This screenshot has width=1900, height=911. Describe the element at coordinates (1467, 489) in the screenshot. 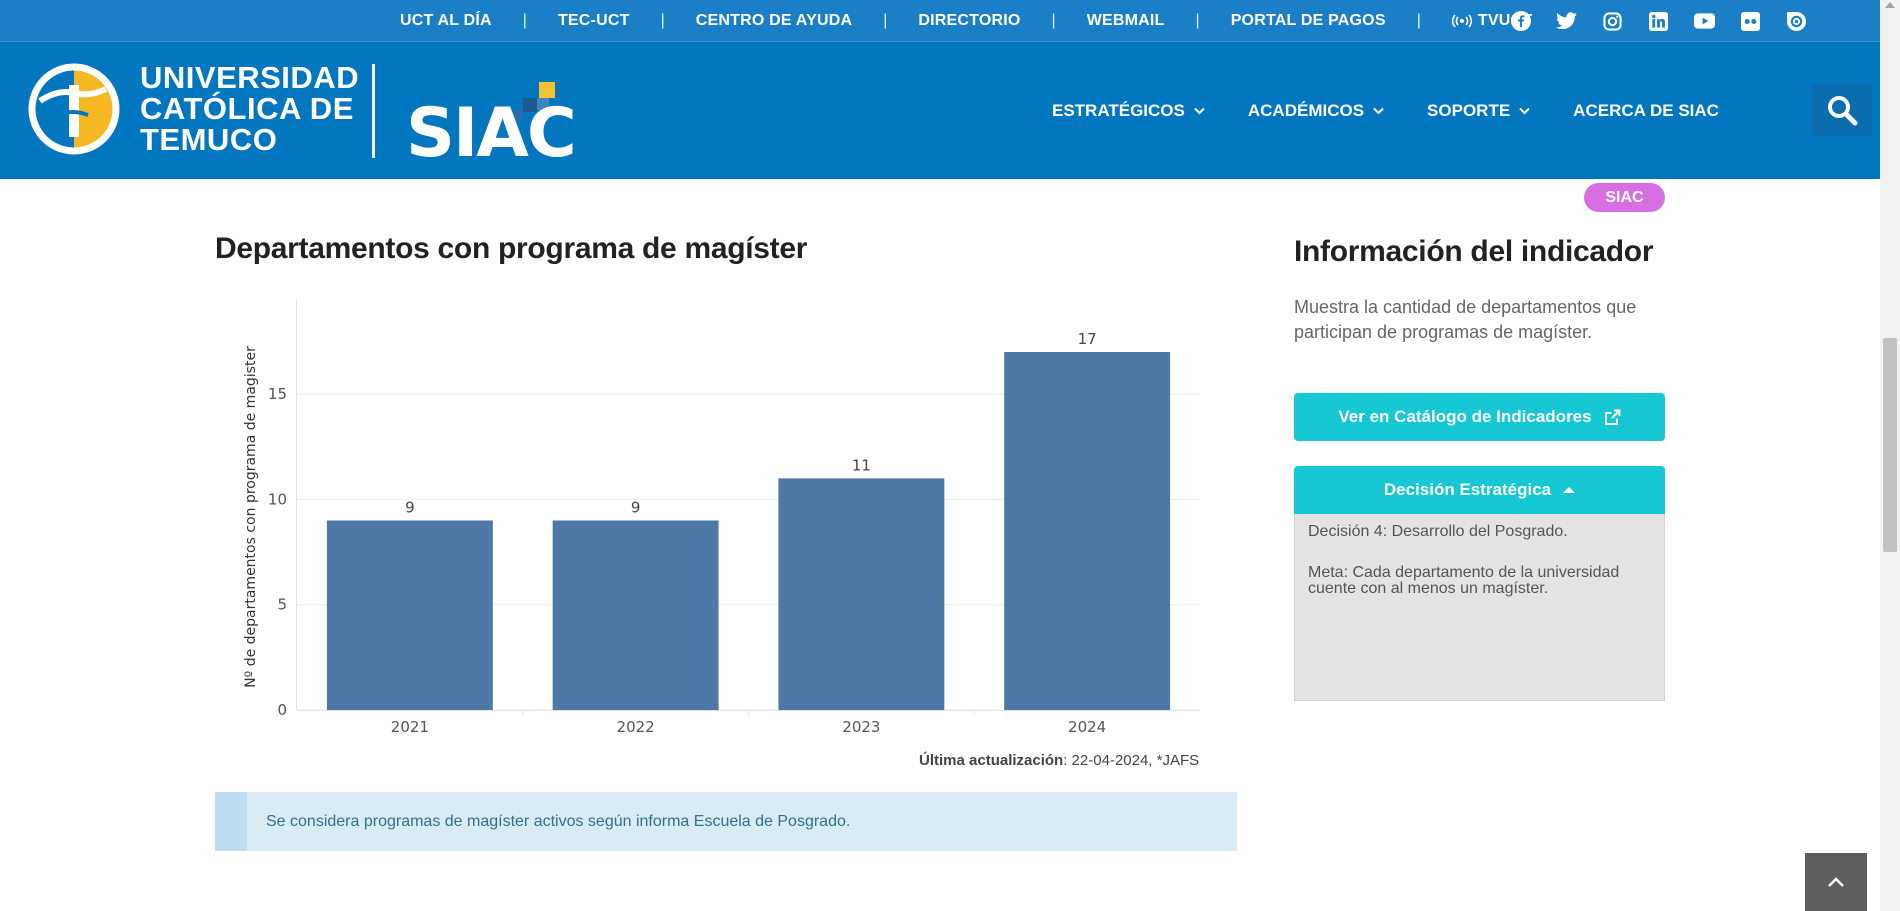

I see `accordion-title: Decisión Estratégica` at that location.